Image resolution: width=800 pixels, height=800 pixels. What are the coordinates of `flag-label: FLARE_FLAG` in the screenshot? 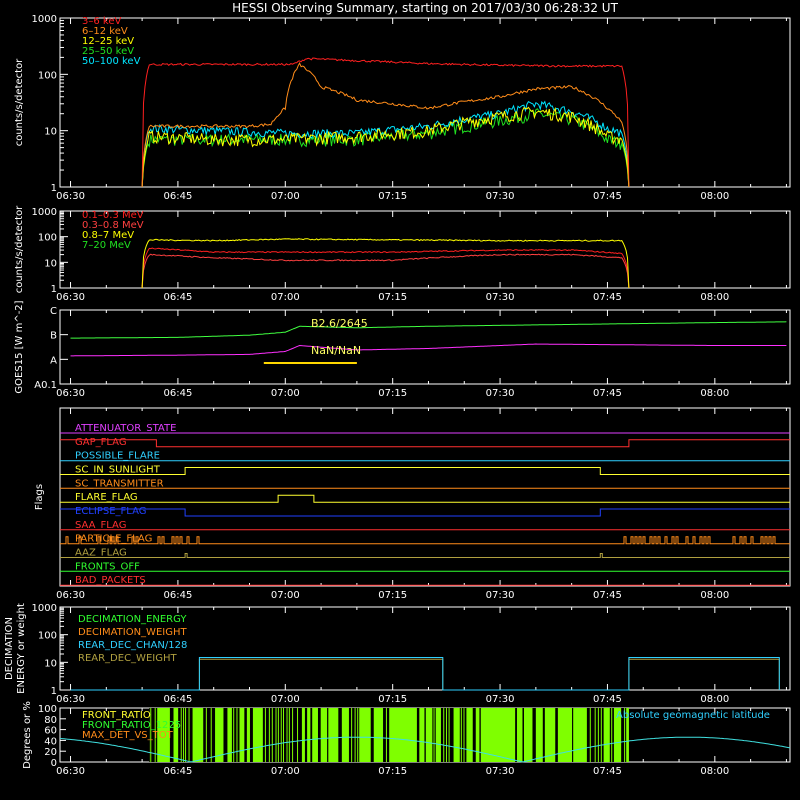 It's located at (106, 497).